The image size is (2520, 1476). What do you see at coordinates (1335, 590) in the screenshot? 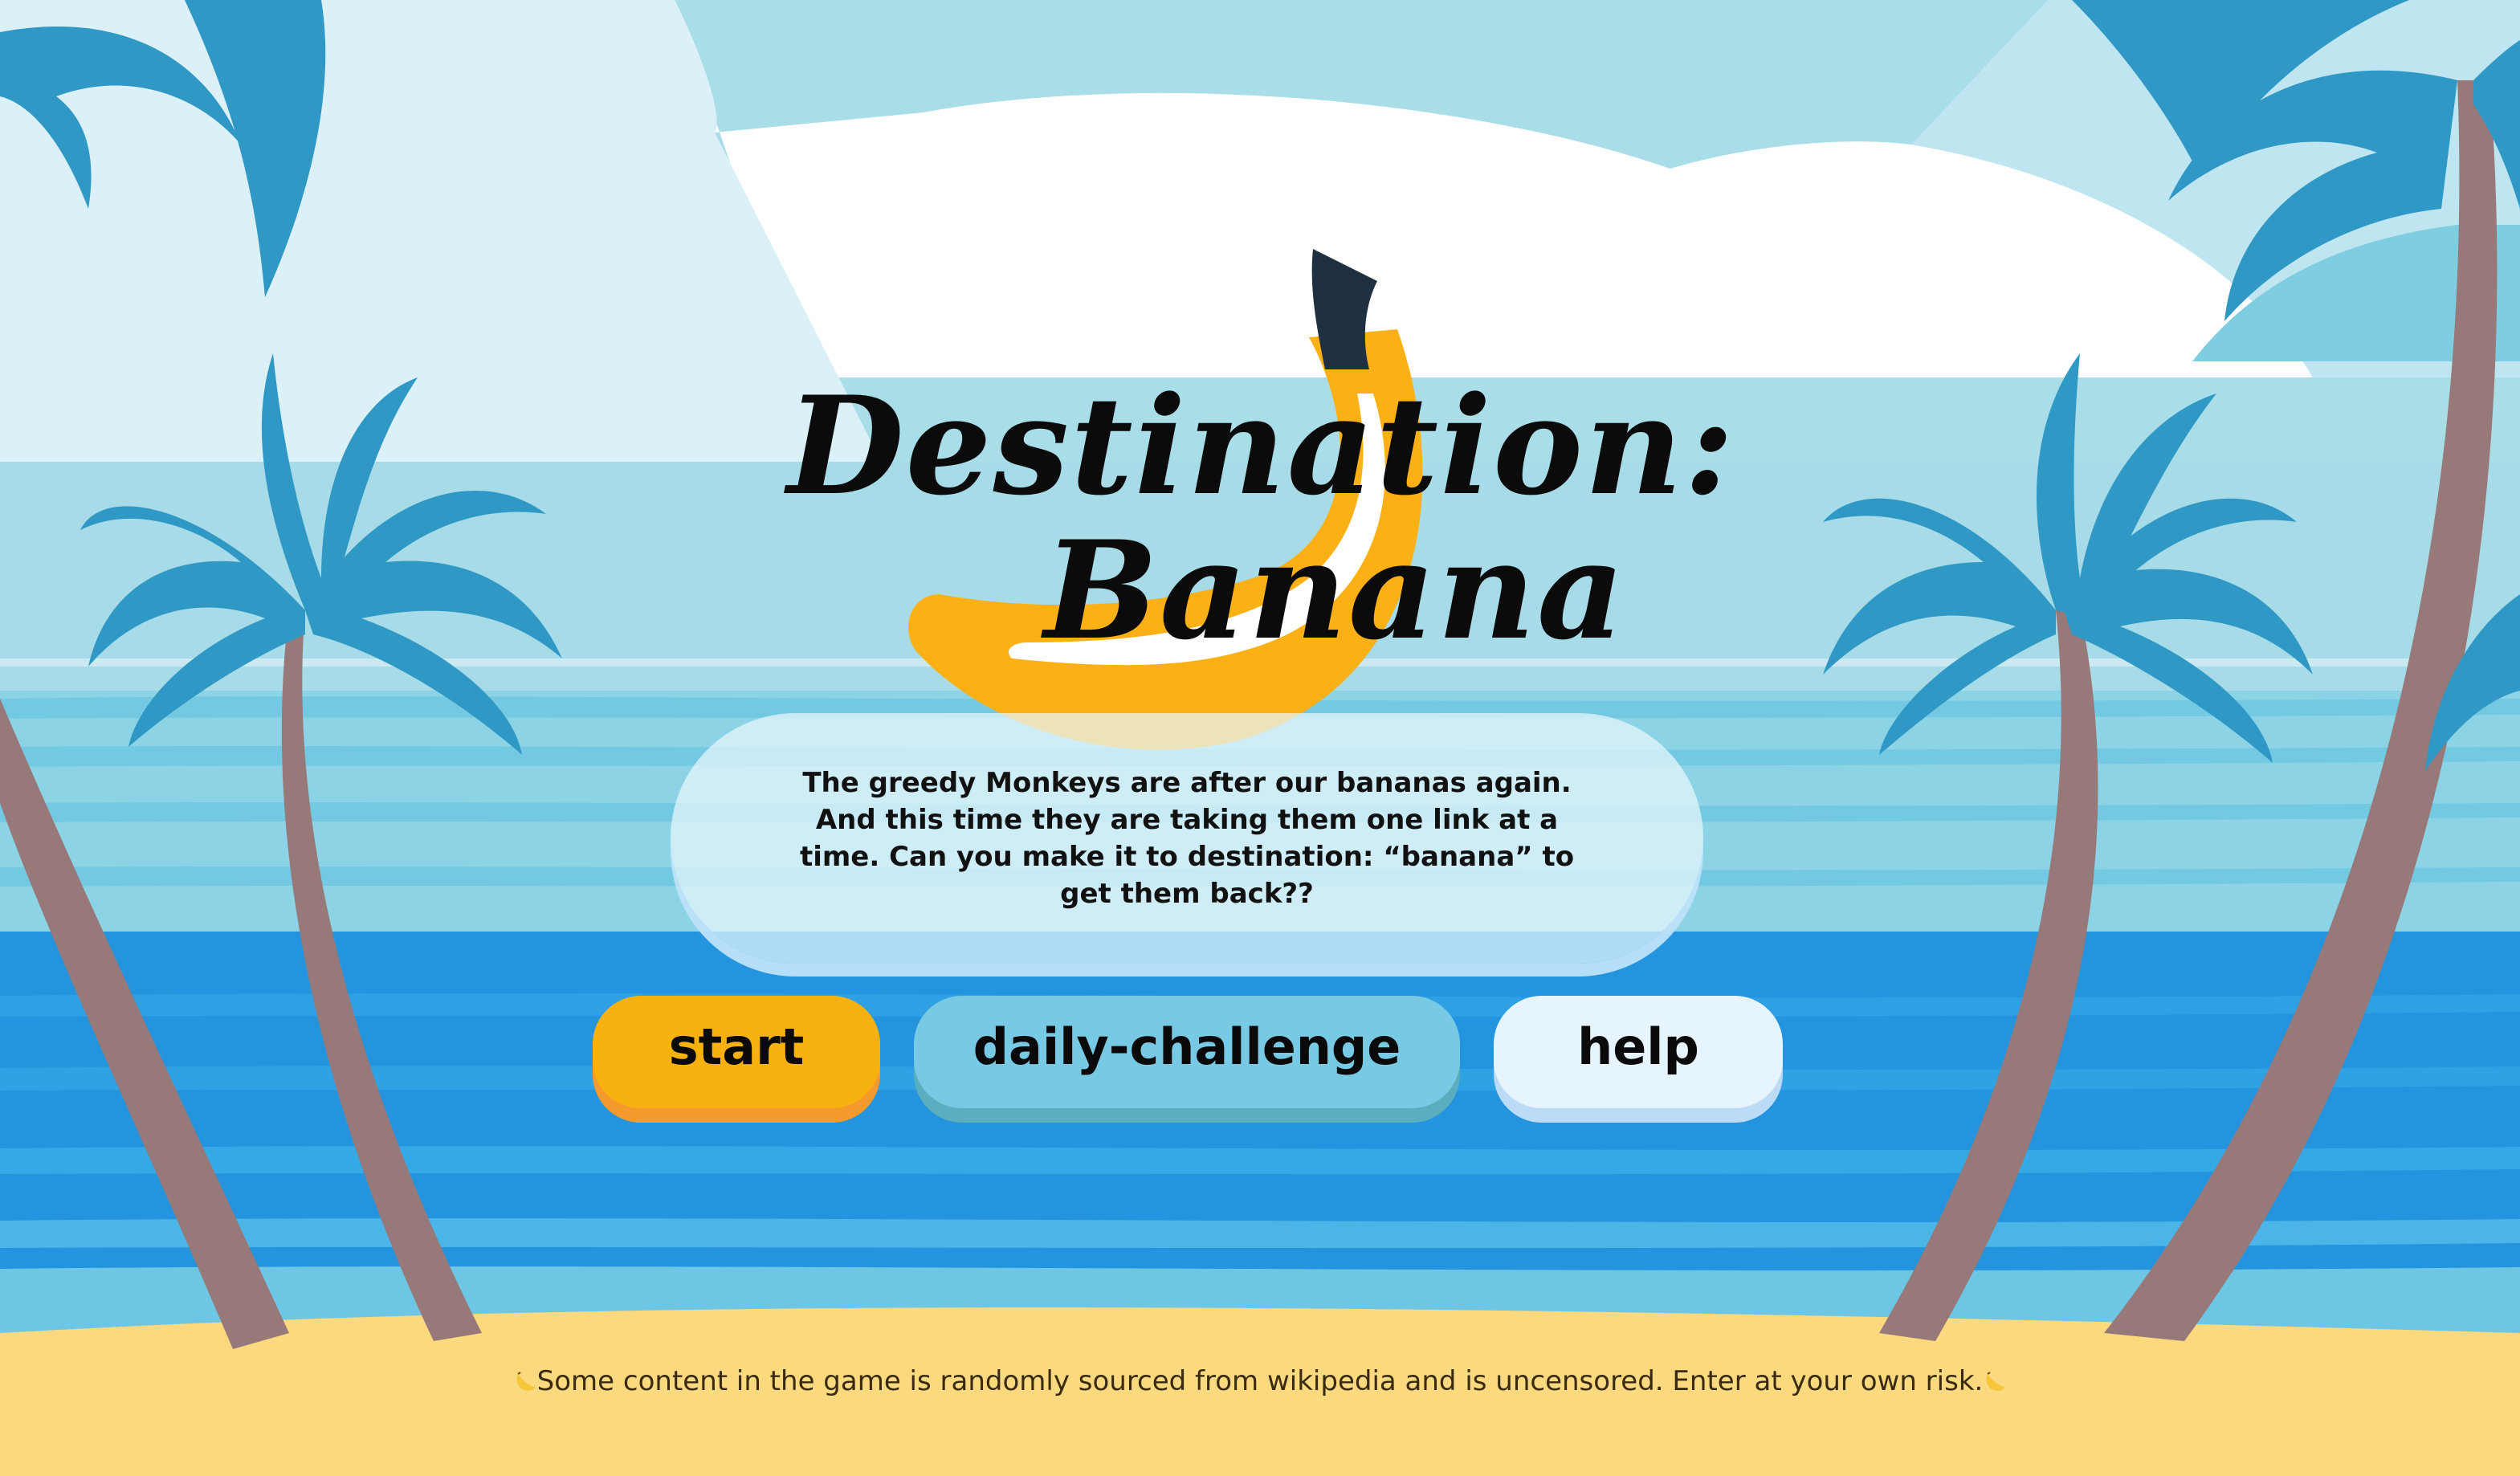
I see `title-line-2: Banana` at bounding box center [1335, 590].